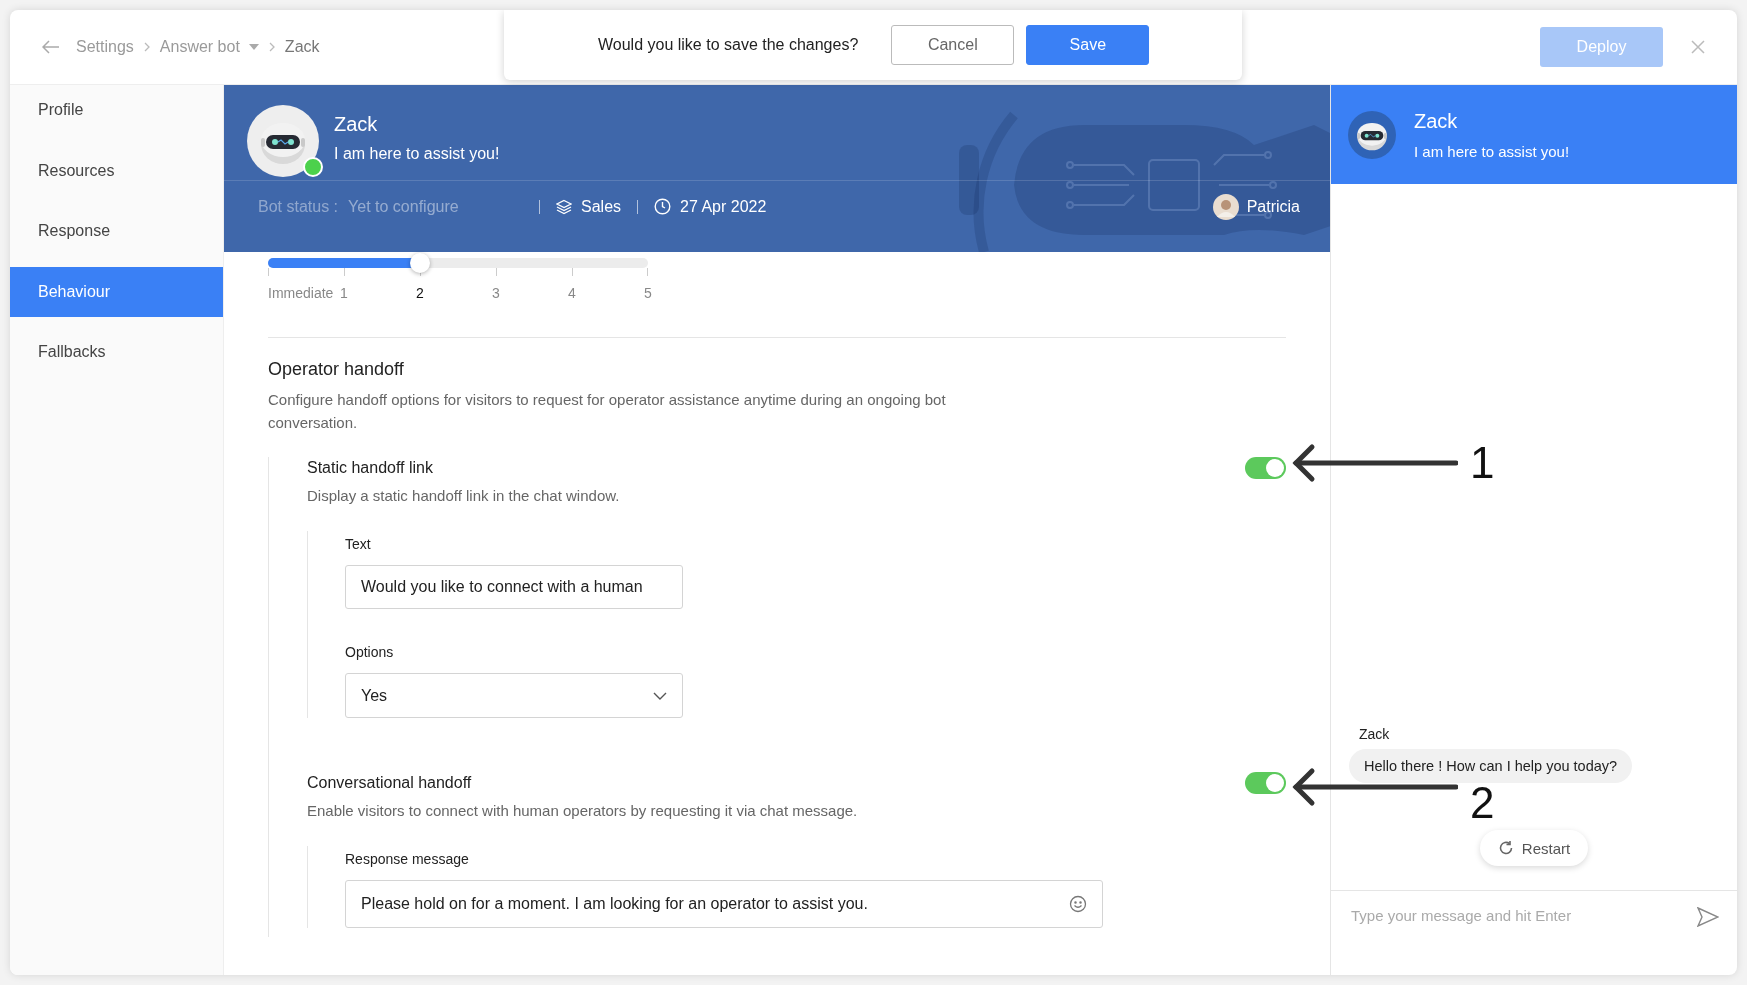  I want to click on annotation-number: 1, so click(1482, 463).